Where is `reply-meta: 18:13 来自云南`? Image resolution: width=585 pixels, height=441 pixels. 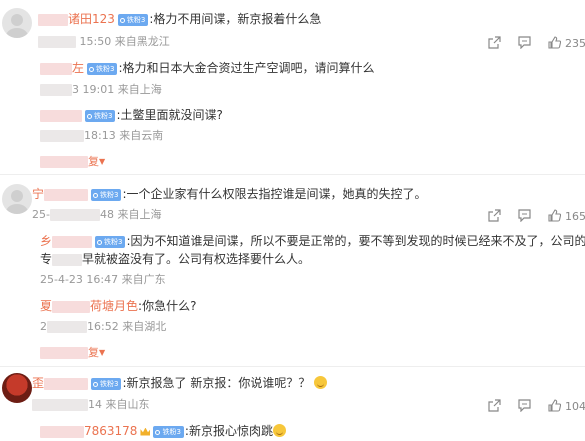
reply-meta: 18:13 来自云南 is located at coordinates (101, 136).